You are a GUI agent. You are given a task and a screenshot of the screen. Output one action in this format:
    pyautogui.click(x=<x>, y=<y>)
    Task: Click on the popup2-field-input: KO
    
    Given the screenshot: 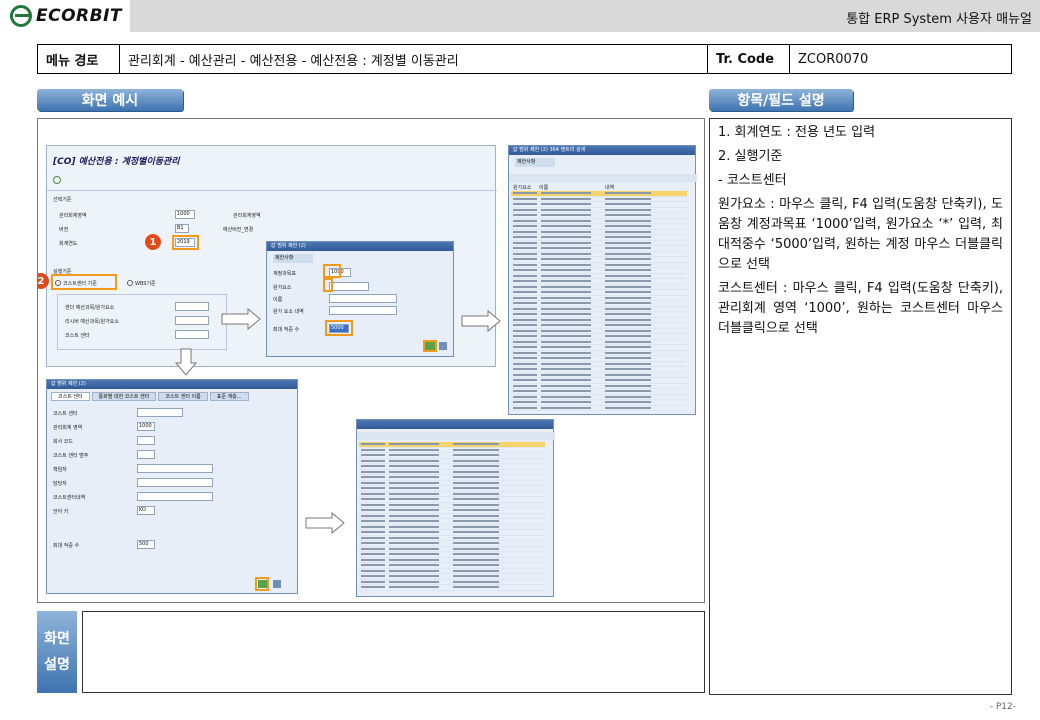 What is the action you would take?
    pyautogui.click(x=146, y=510)
    